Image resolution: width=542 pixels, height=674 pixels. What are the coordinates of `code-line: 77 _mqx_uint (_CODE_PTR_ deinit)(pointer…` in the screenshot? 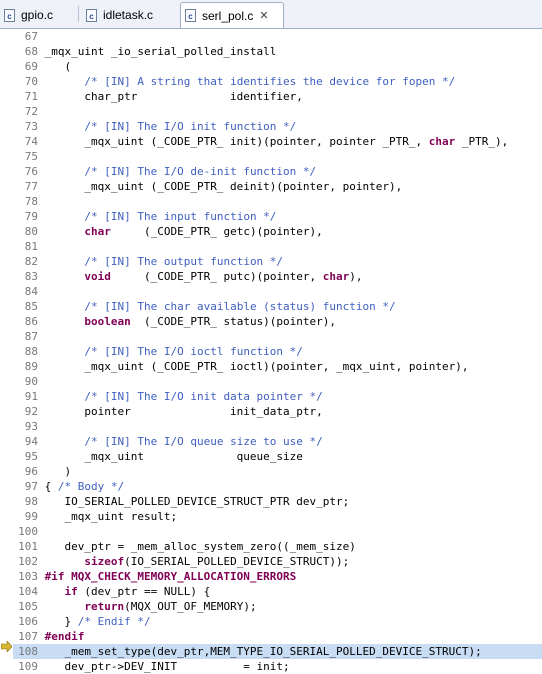 It's located at (277, 186).